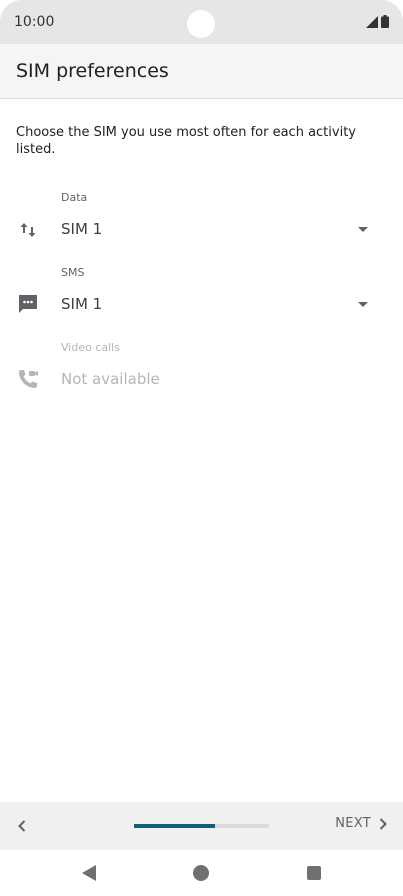  Describe the element at coordinates (28, 379) in the screenshot. I see `video-call-icon` at that location.